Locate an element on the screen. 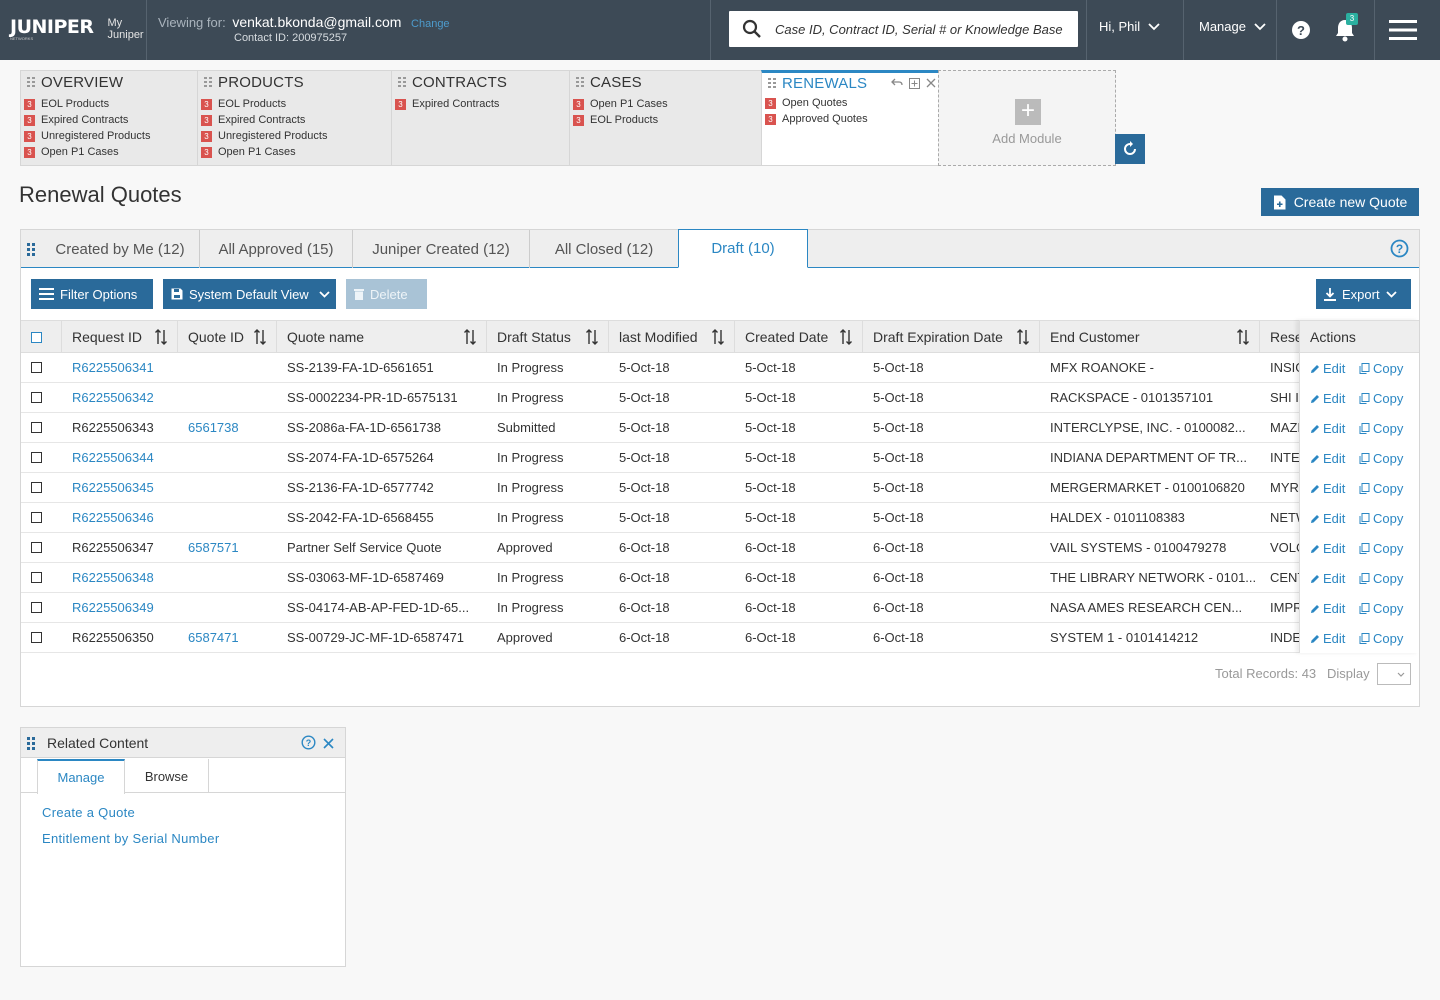 This screenshot has height=1000, width=1440. change-link: Change is located at coordinates (430, 24).